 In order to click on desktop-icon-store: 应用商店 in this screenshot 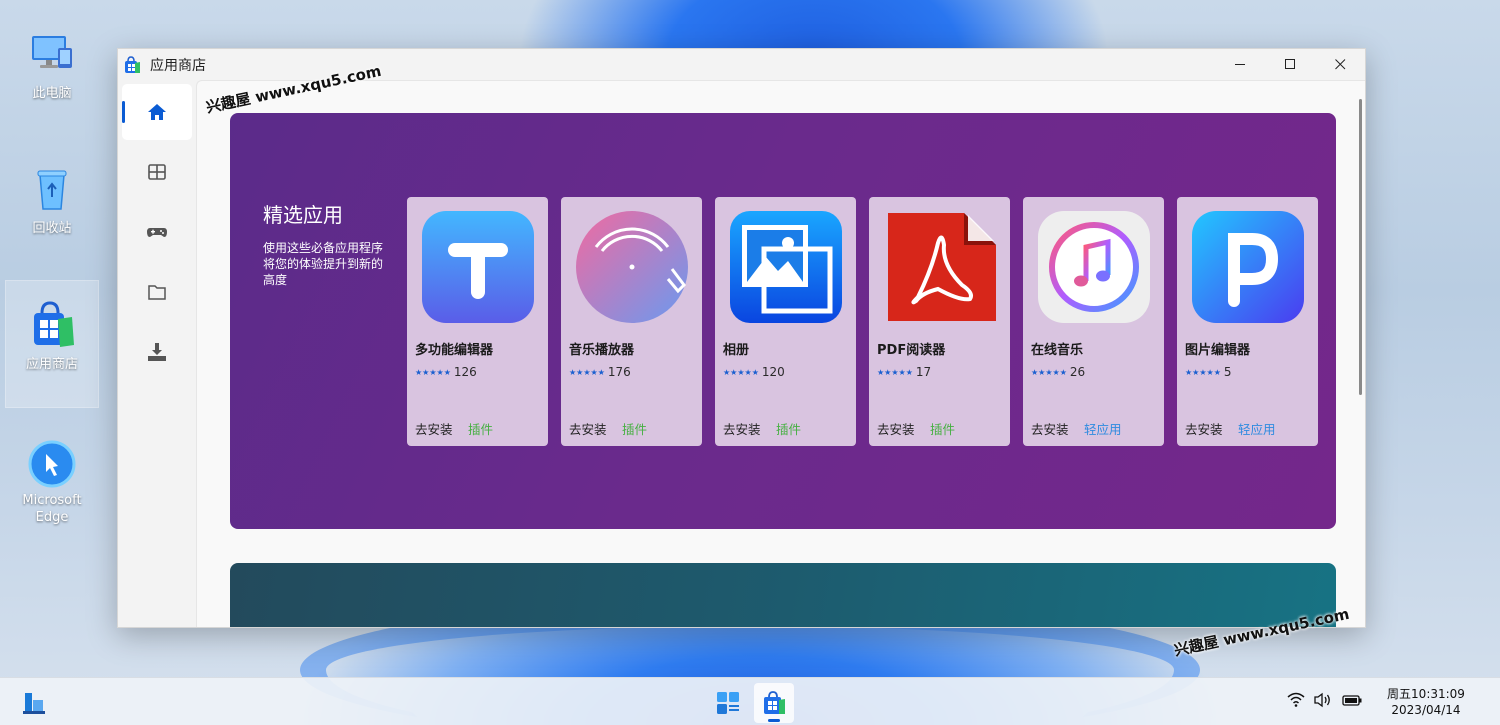, I will do `click(52, 344)`.